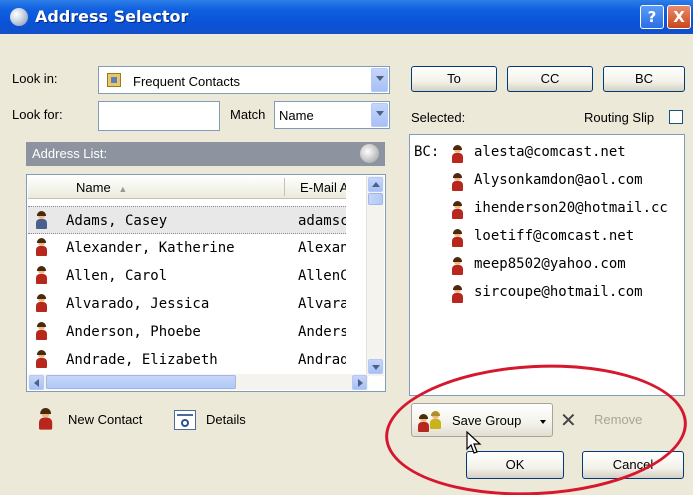 This screenshot has height=495, width=693. I want to click on match-dropdown: Name, so click(332, 115).